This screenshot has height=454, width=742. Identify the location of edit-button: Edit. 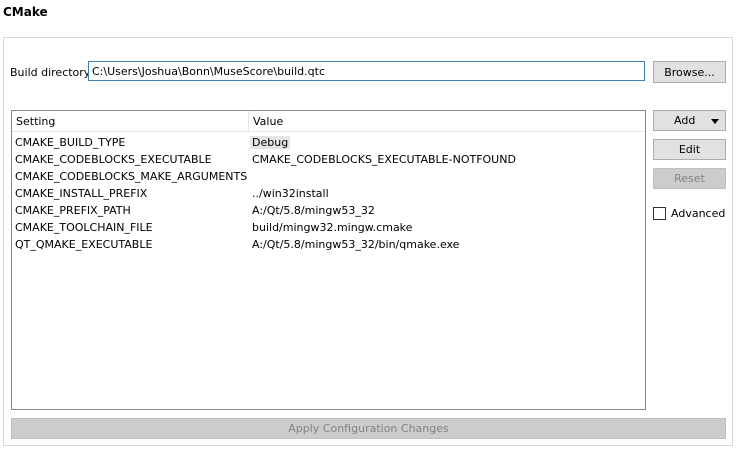
(689, 149).